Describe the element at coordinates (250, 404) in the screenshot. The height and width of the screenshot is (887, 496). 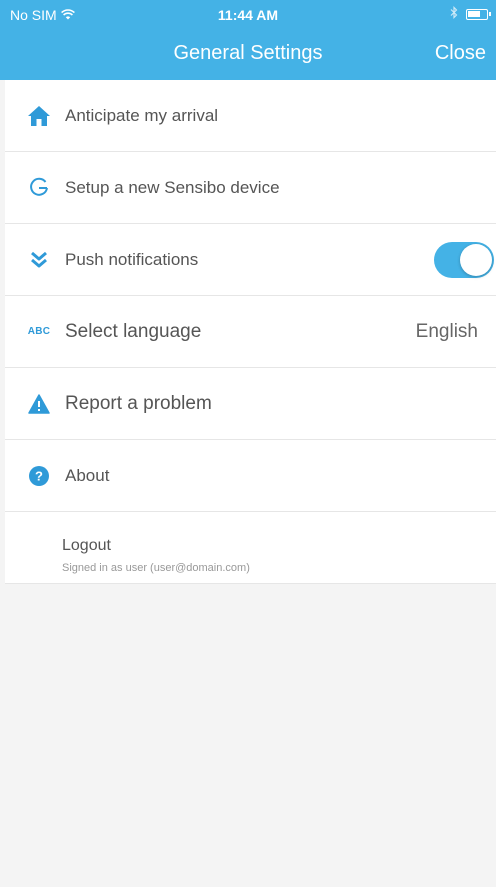
I see `settings-item-report-problem: Report a problem` at that location.